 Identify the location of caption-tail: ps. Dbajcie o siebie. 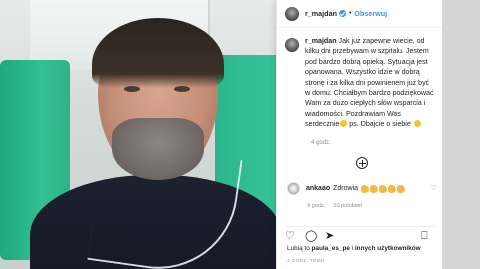
(379, 124).